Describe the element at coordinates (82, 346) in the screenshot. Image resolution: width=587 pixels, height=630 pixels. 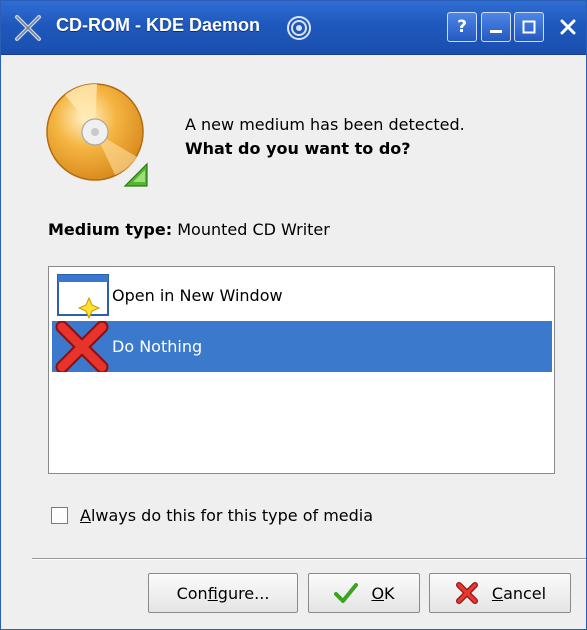
I see `red-x-icon` at that location.